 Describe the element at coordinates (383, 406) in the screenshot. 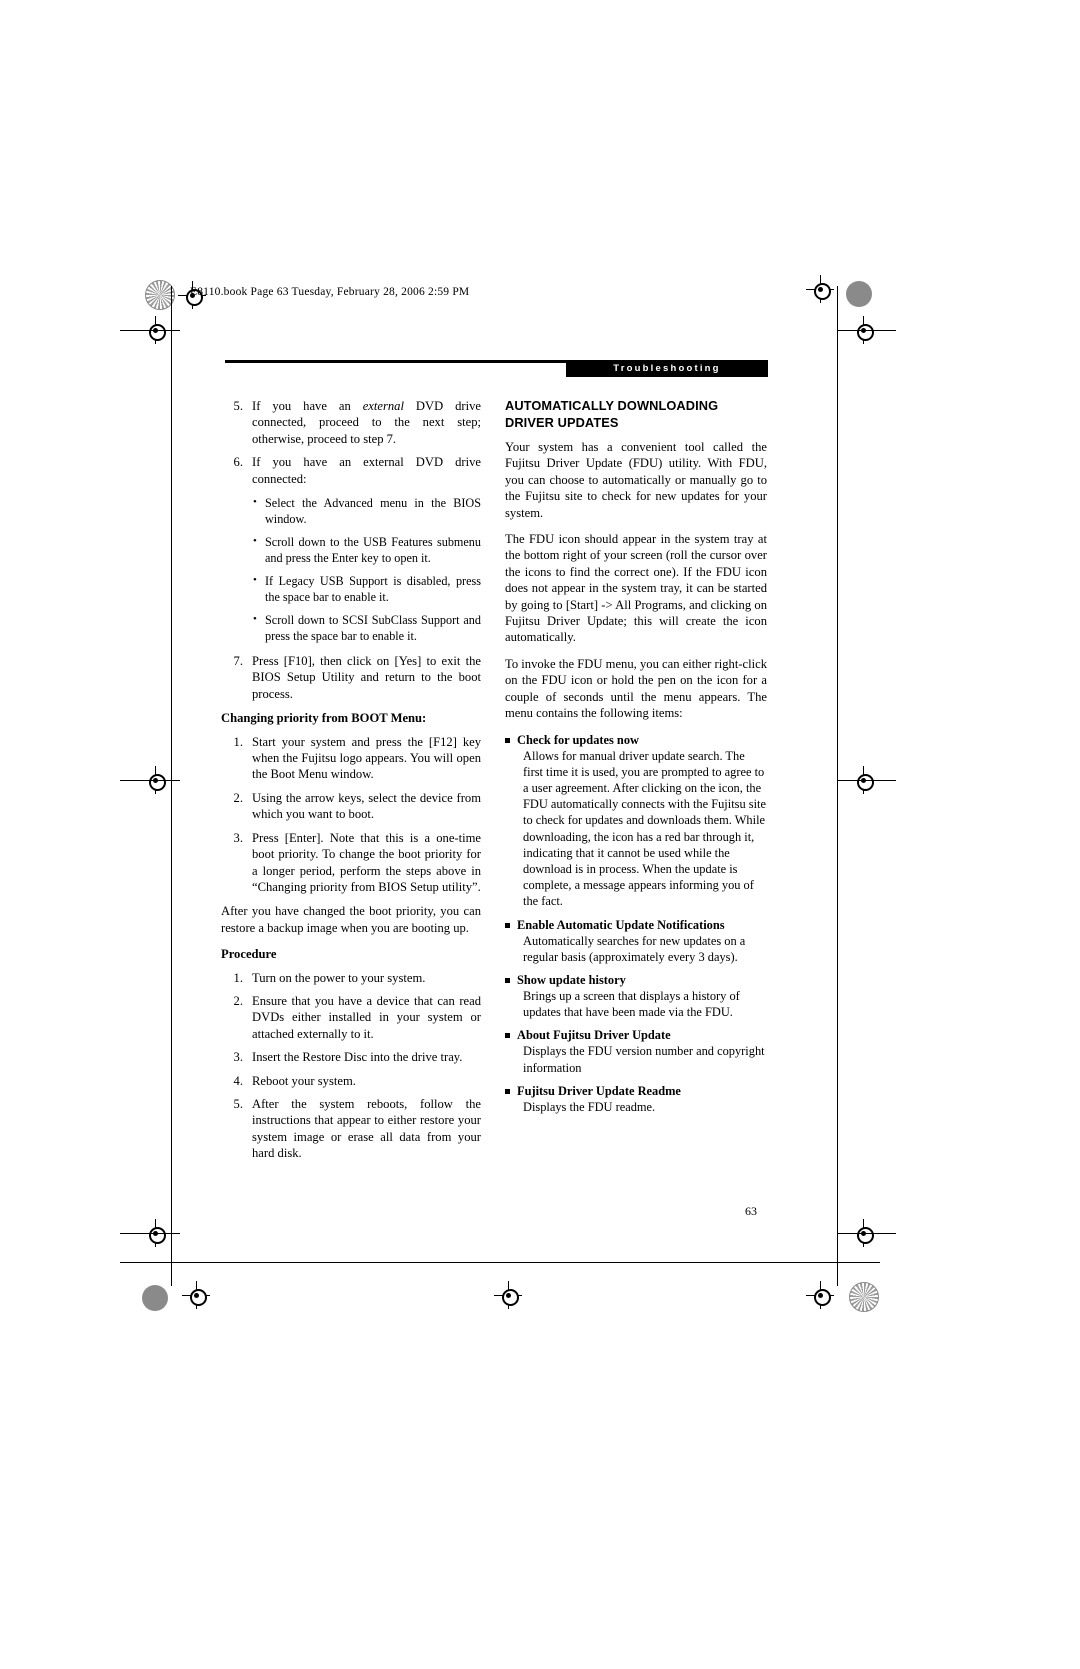

I see `emphasis-external: external` at that location.